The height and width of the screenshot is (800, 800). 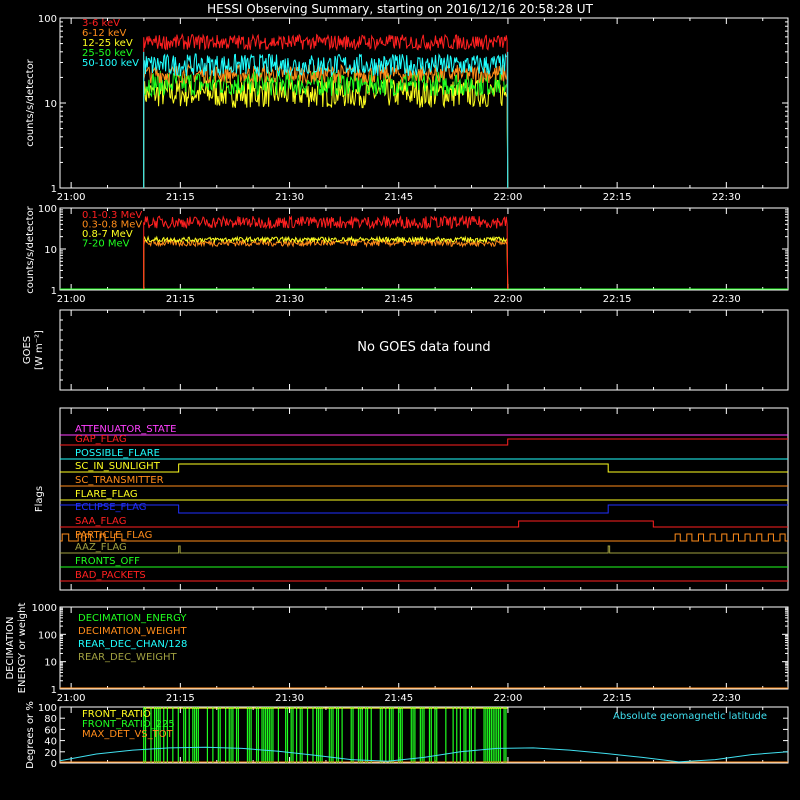 What do you see at coordinates (118, 466) in the screenshot?
I see `flag-label-3: SC_IN_SUNLIGHT` at bounding box center [118, 466].